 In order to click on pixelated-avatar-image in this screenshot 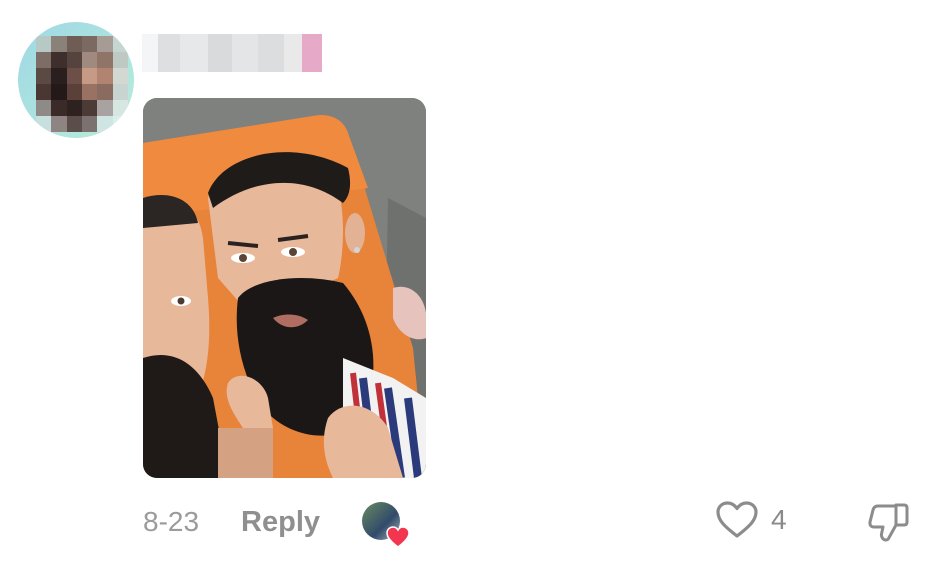, I will do `click(82, 84)`.